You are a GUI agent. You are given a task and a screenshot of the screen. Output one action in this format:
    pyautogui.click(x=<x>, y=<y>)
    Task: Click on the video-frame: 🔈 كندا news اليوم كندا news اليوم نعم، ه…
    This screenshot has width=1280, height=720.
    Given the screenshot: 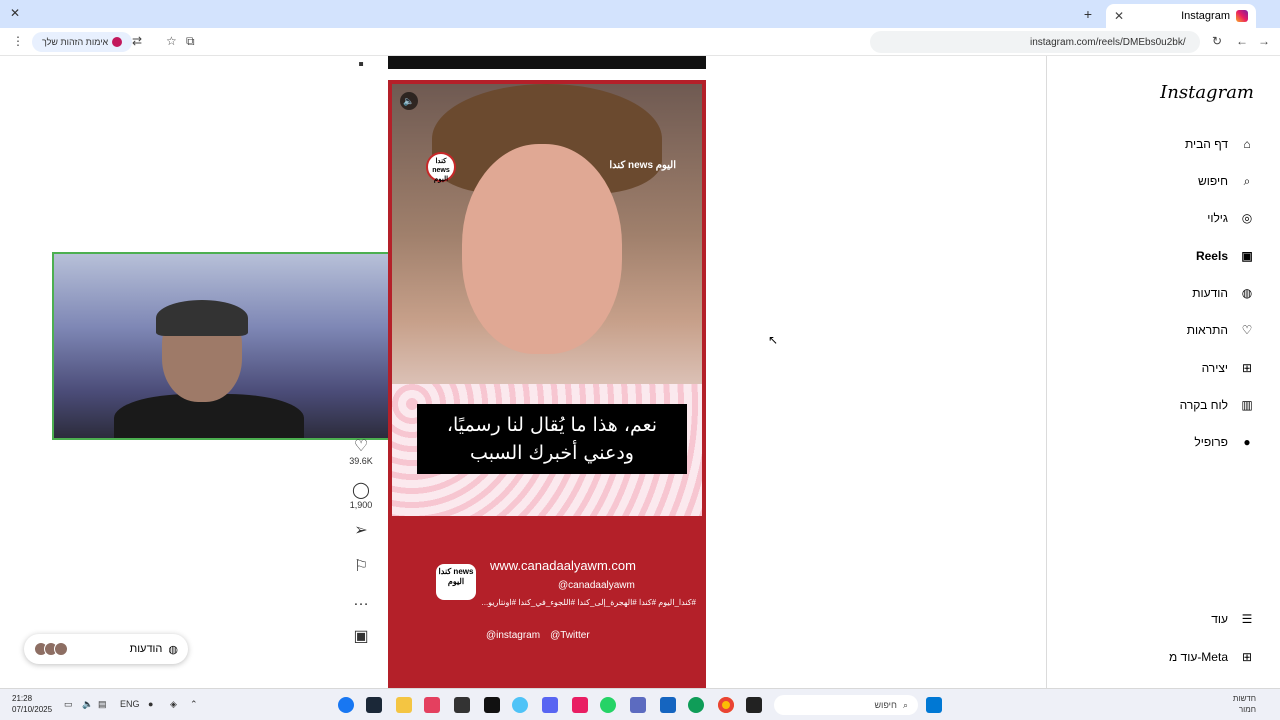 What is the action you would take?
    pyautogui.click(x=547, y=300)
    